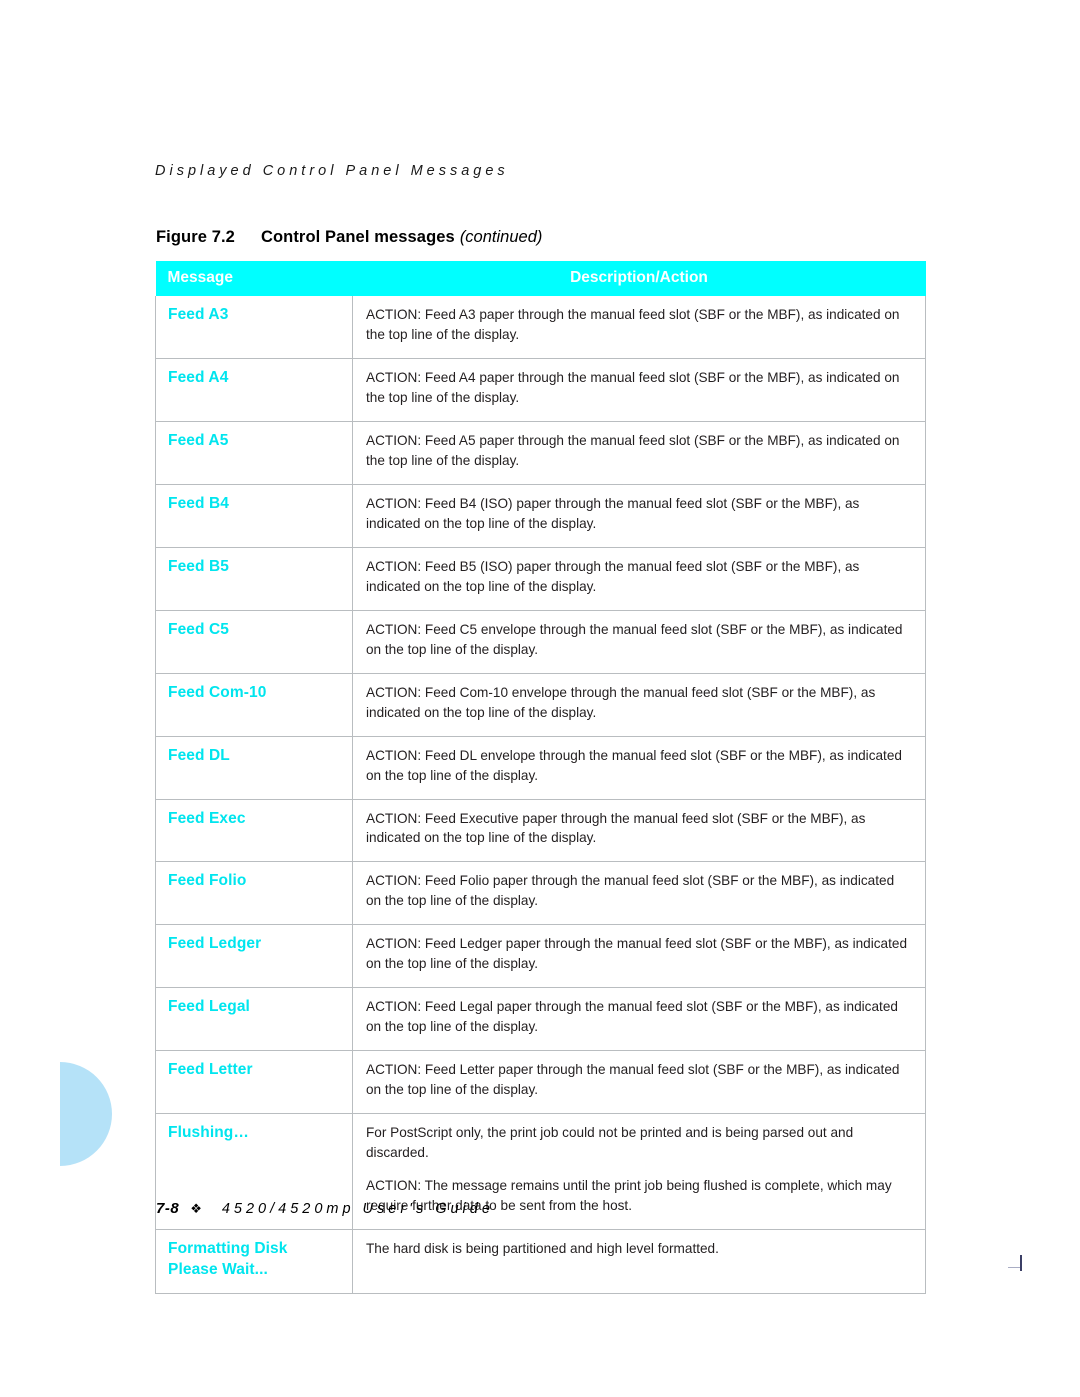 The image size is (1080, 1397). Describe the element at coordinates (254, 830) in the screenshot. I see `cell-message: Feed Exec` at that location.